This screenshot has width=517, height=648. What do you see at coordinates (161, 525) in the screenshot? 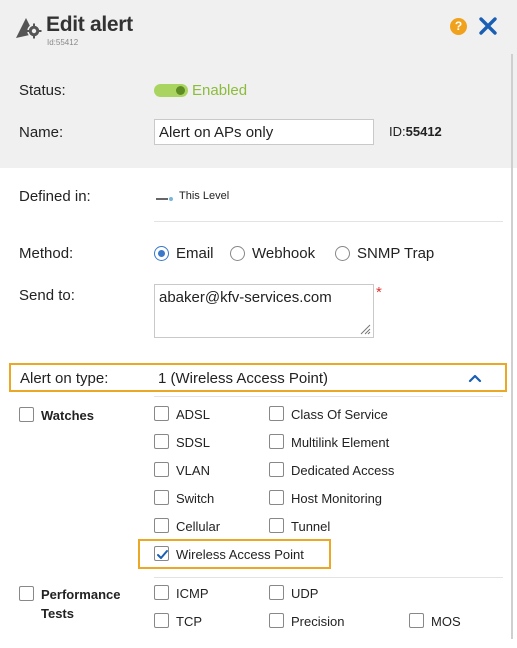
I see `checkbox-cellular` at bounding box center [161, 525].